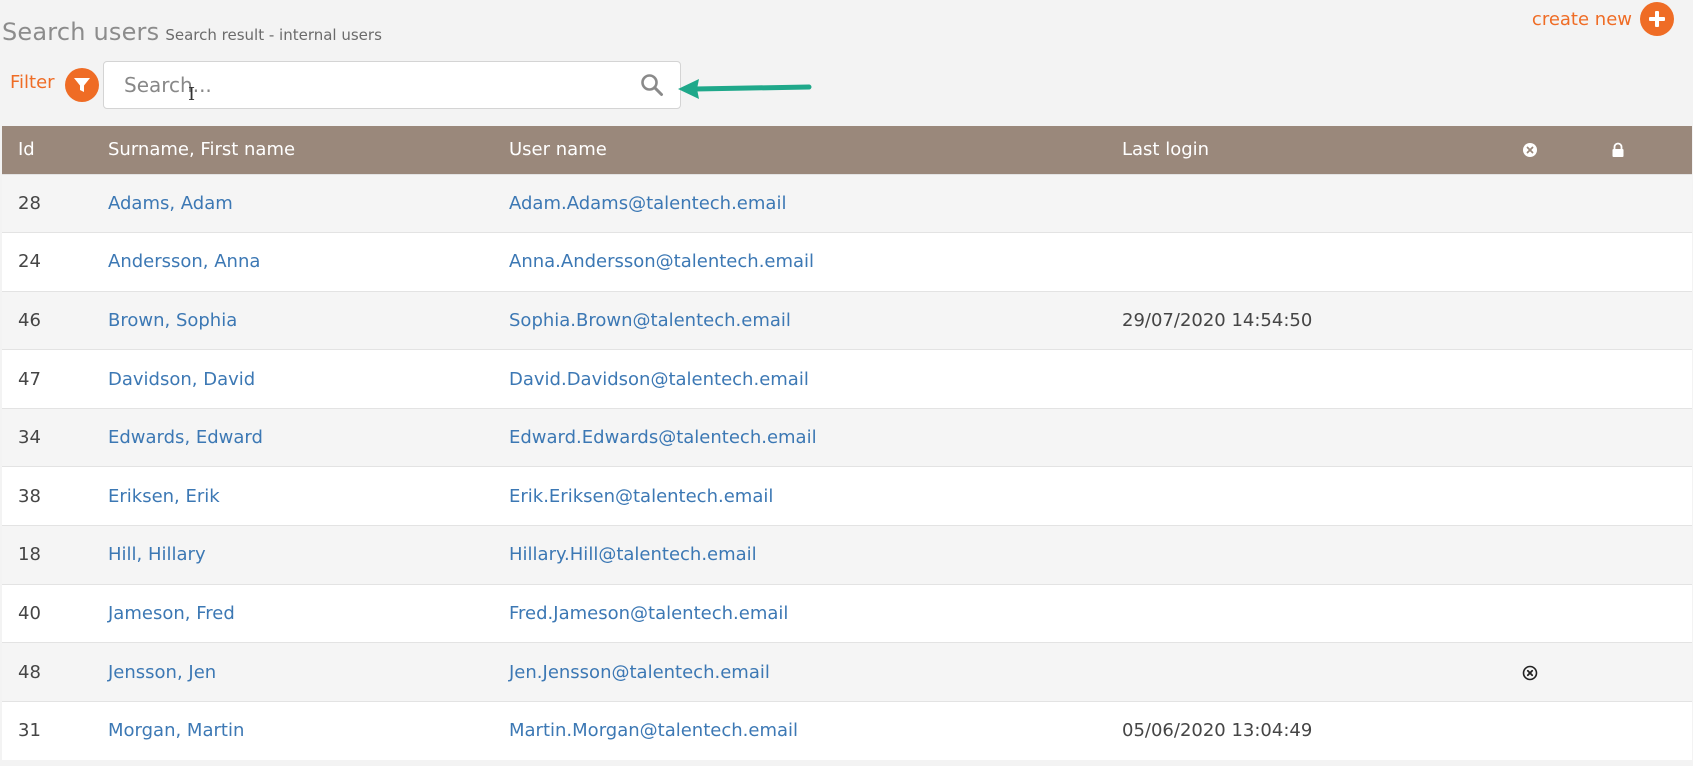 The width and height of the screenshot is (1693, 766). What do you see at coordinates (308, 262) in the screenshot?
I see `cell-name-link: Andersson, Anna` at bounding box center [308, 262].